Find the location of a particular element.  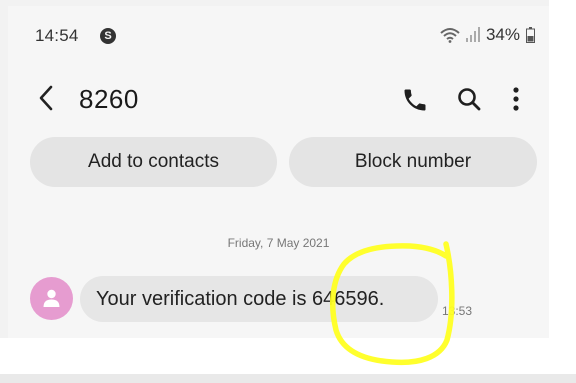

message-bubble: Your verification code is 646596. is located at coordinates (259, 299).